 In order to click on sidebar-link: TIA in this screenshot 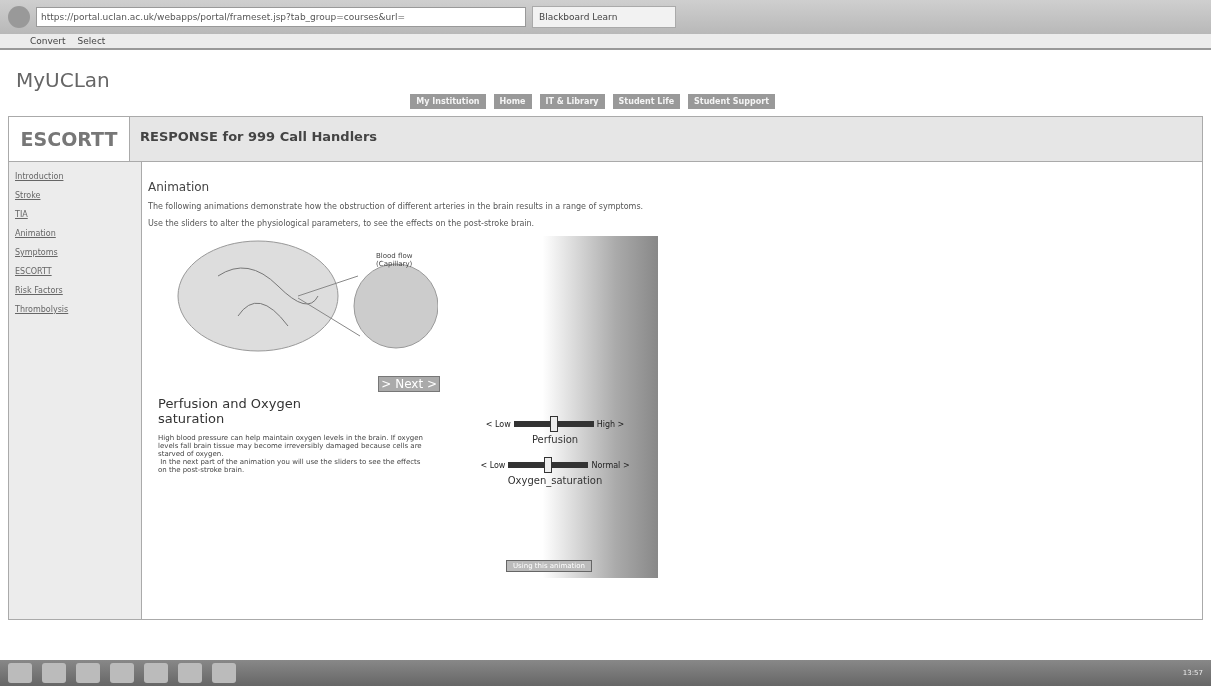, I will do `click(75, 214)`.